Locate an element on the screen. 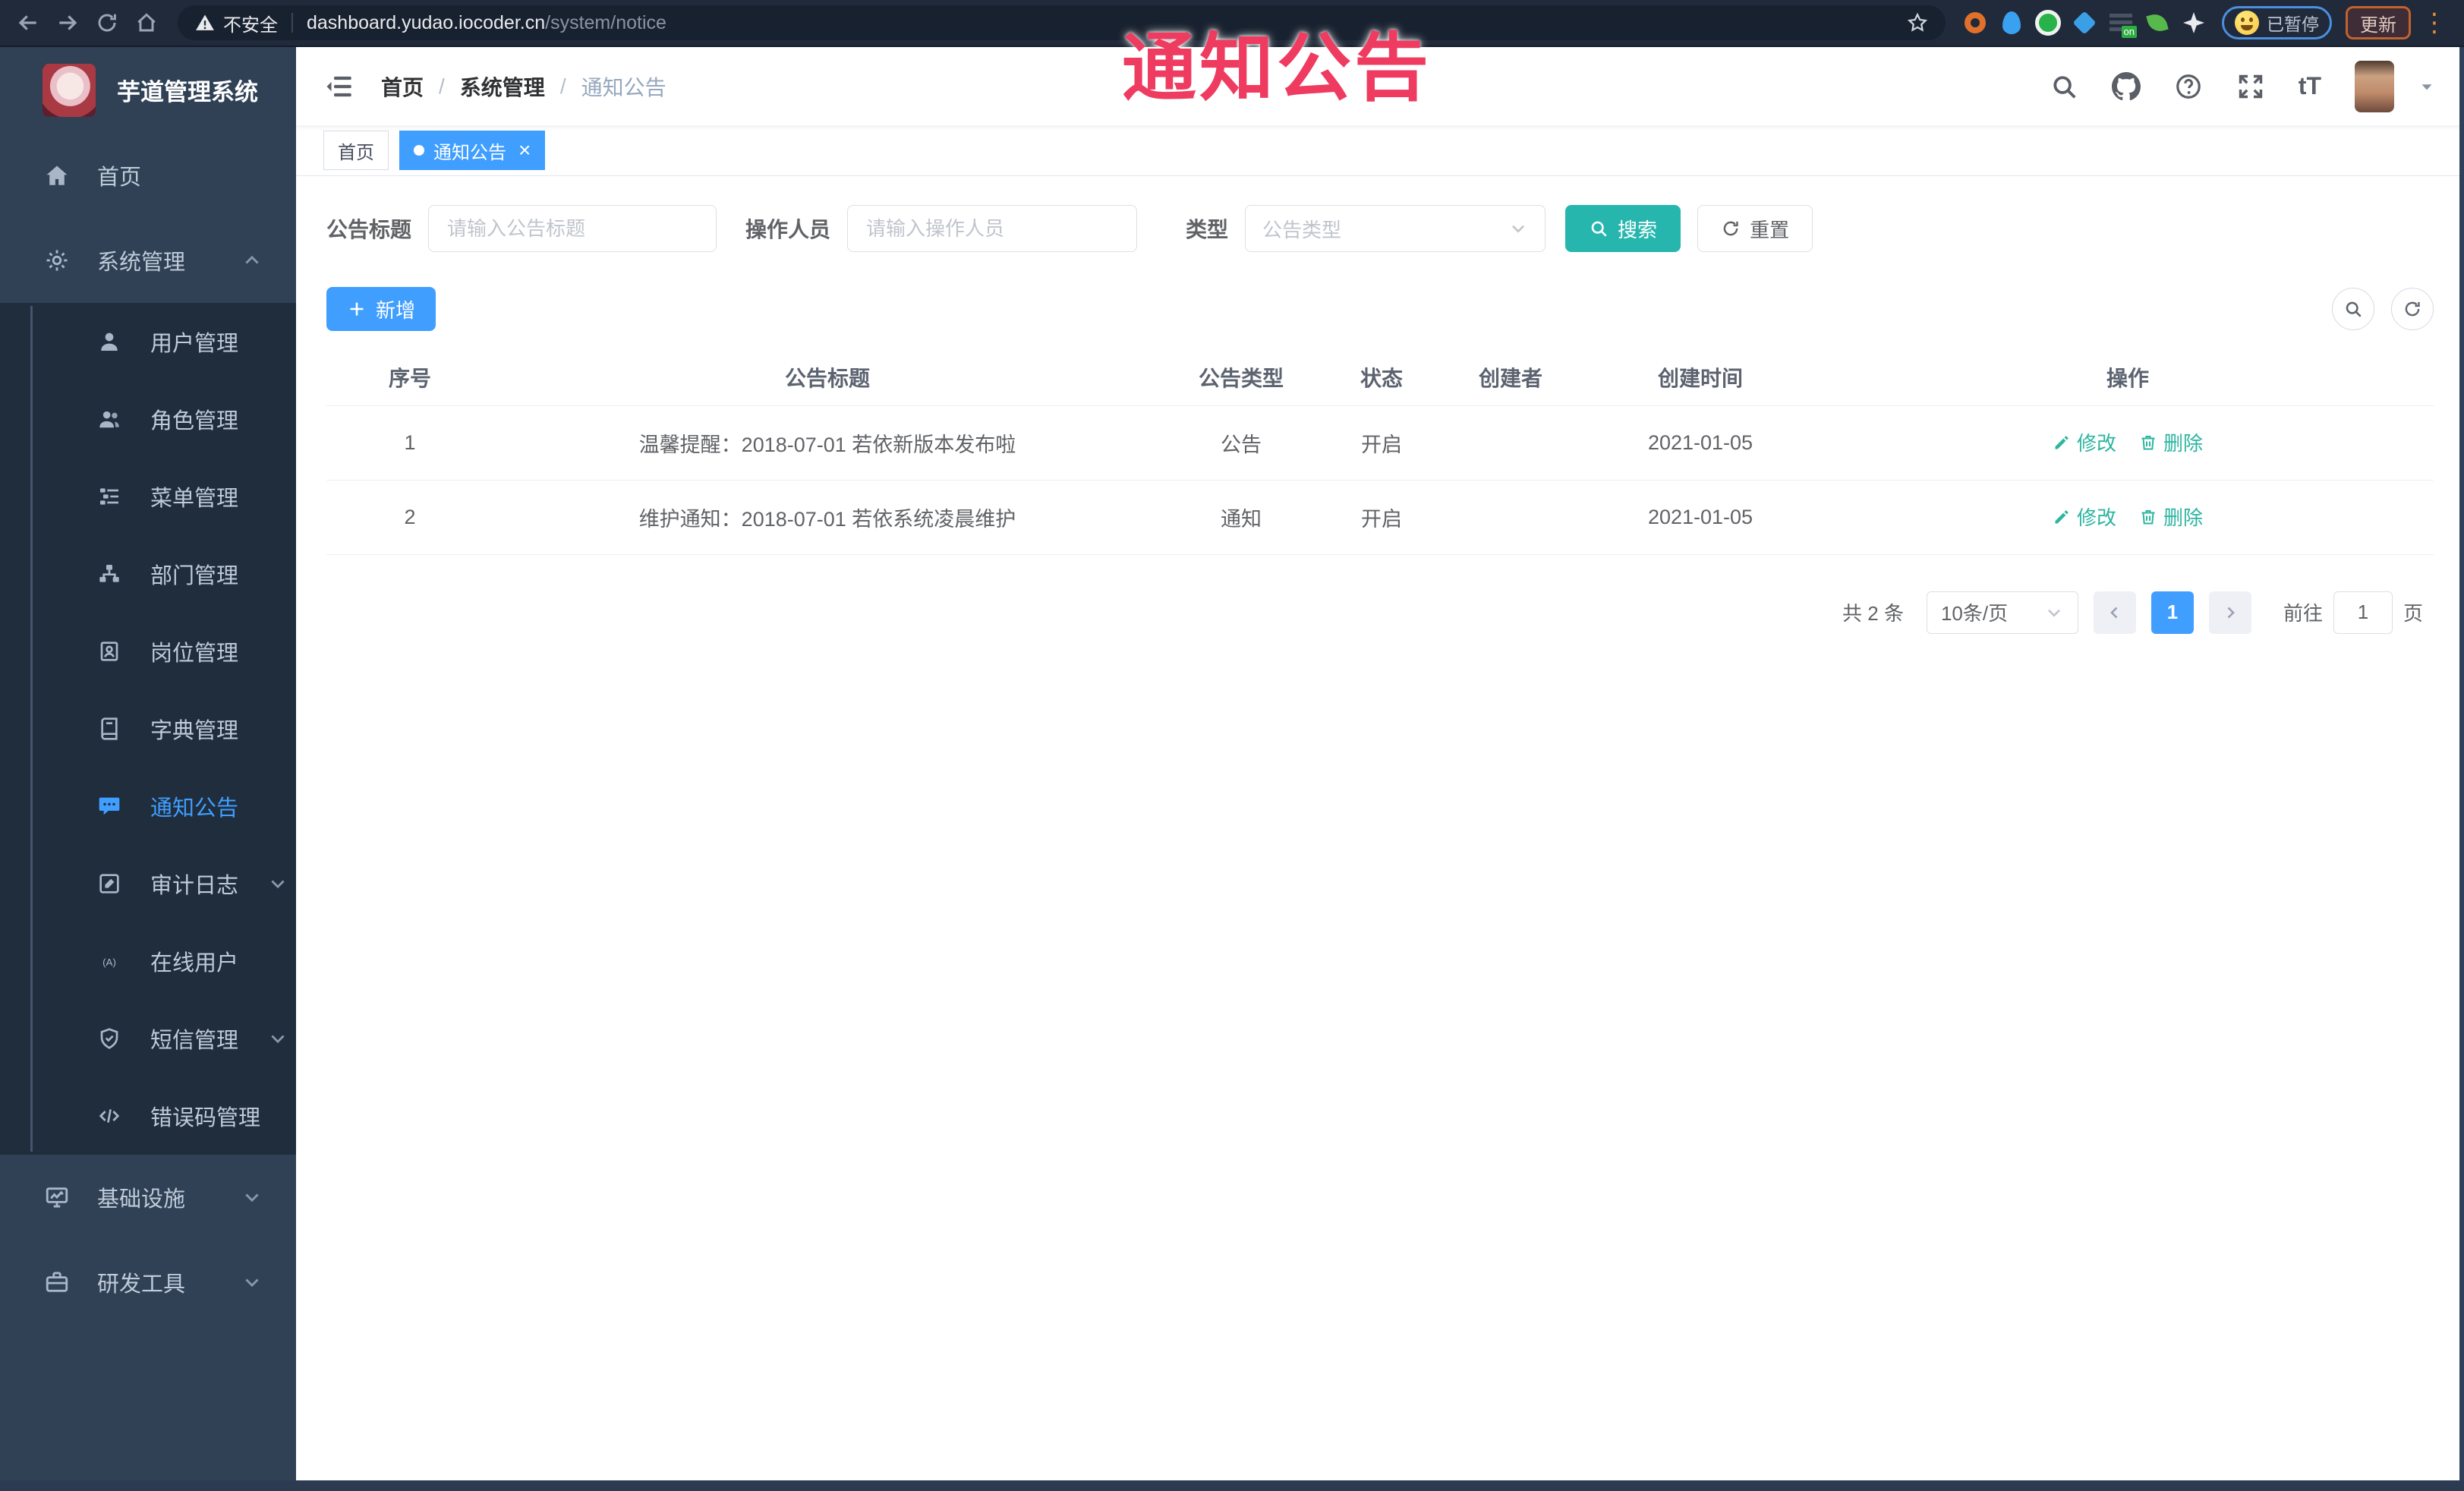 Image resolution: width=2464 pixels, height=1491 pixels. sidebar-item-label: 错误码管理 is located at coordinates (205, 1118).